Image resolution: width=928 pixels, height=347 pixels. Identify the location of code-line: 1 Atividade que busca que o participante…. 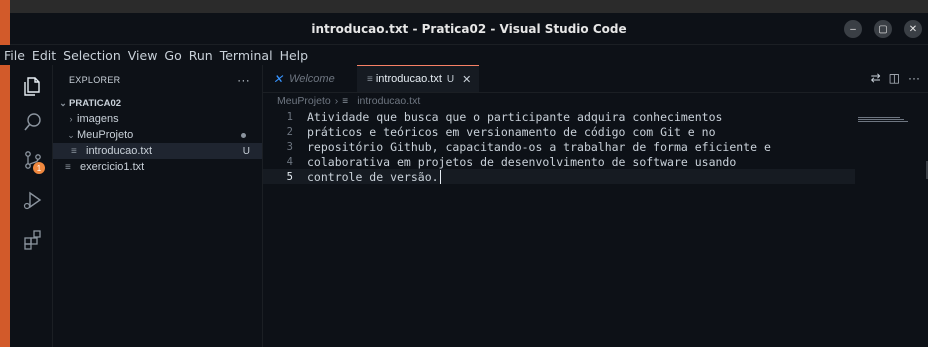
(595, 116).